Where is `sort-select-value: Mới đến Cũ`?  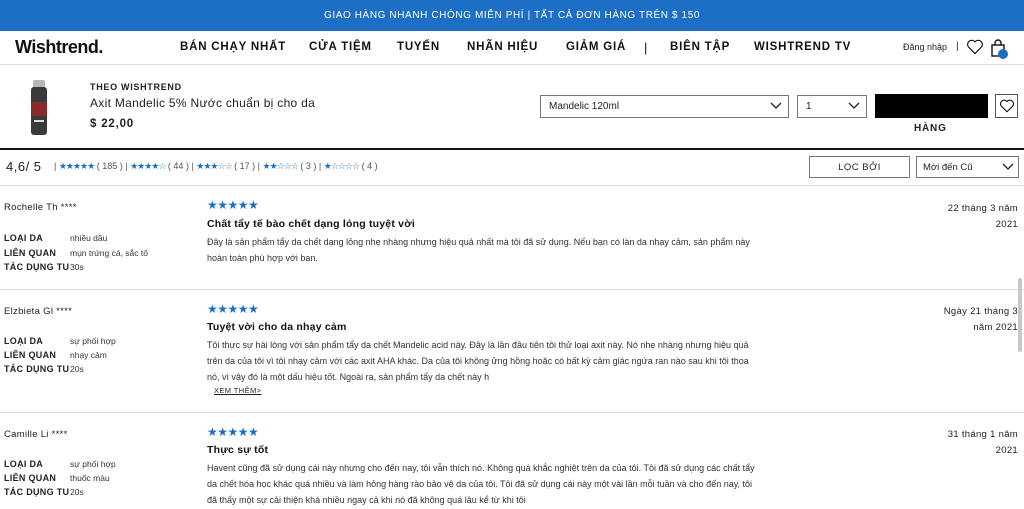 sort-select-value: Mới đến Cũ is located at coordinates (948, 167).